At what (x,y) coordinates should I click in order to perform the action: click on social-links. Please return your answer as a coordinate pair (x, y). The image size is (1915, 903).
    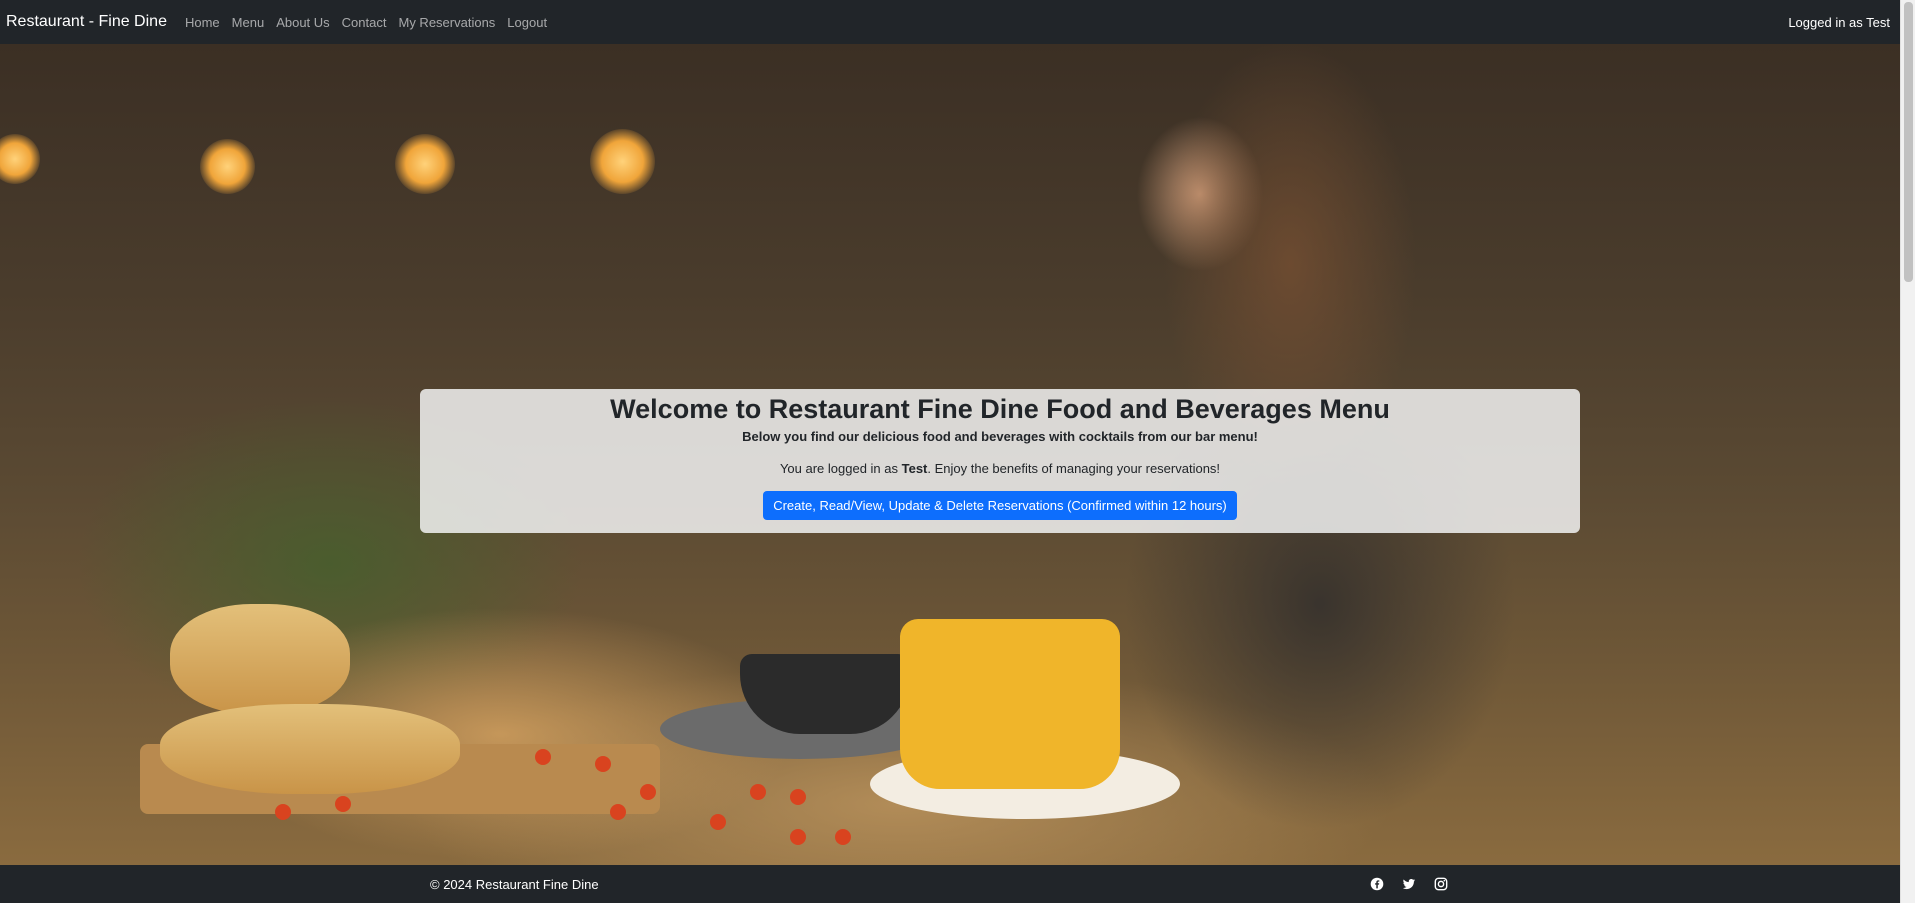
    Looking at the image, I should click on (1409, 884).